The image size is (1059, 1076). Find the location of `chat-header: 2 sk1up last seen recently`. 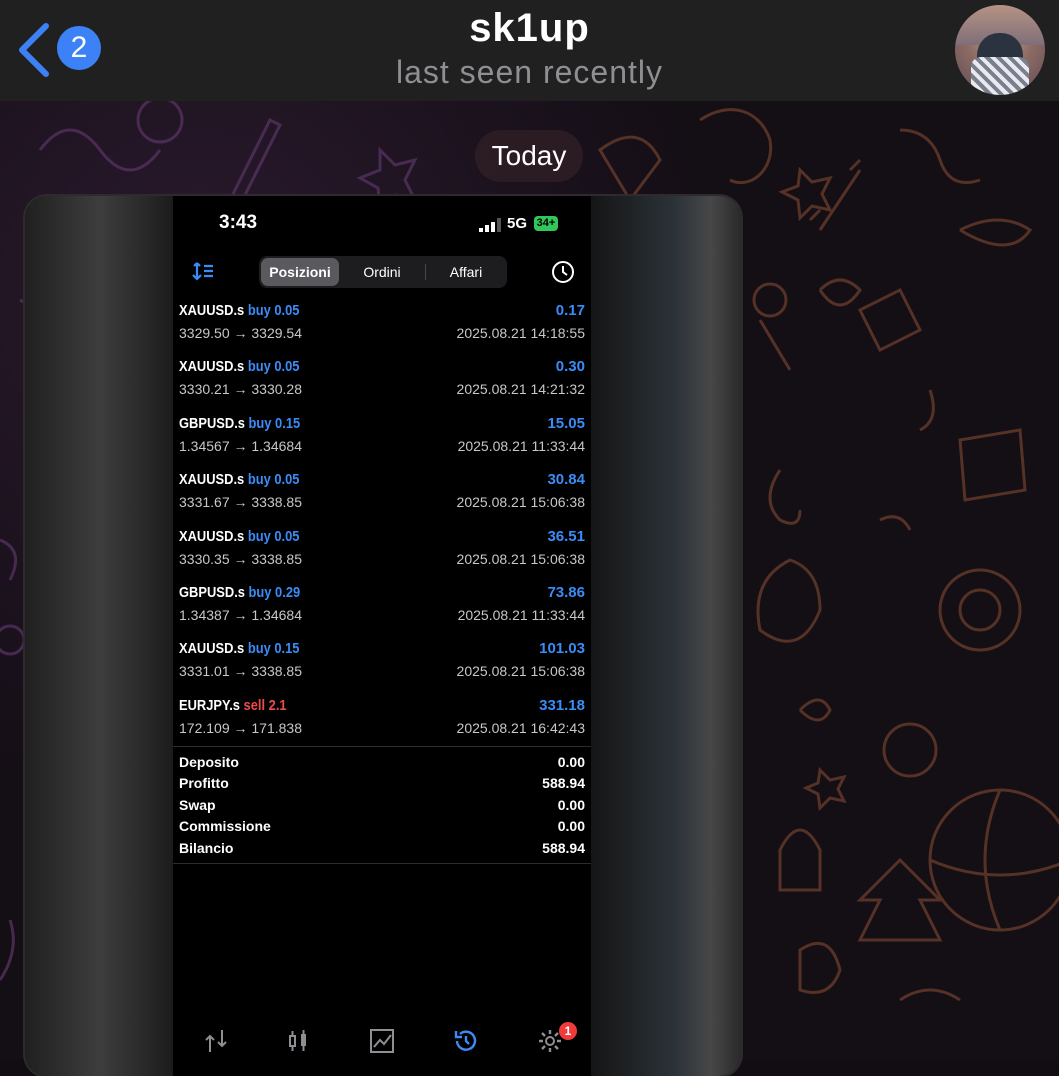

chat-header: 2 sk1up last seen recently is located at coordinates (529, 50).